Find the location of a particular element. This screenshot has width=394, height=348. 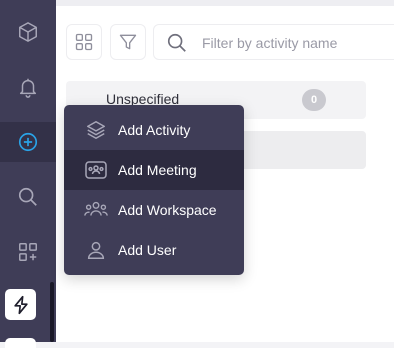

menu-item-add-user: Add User is located at coordinates (154, 250).